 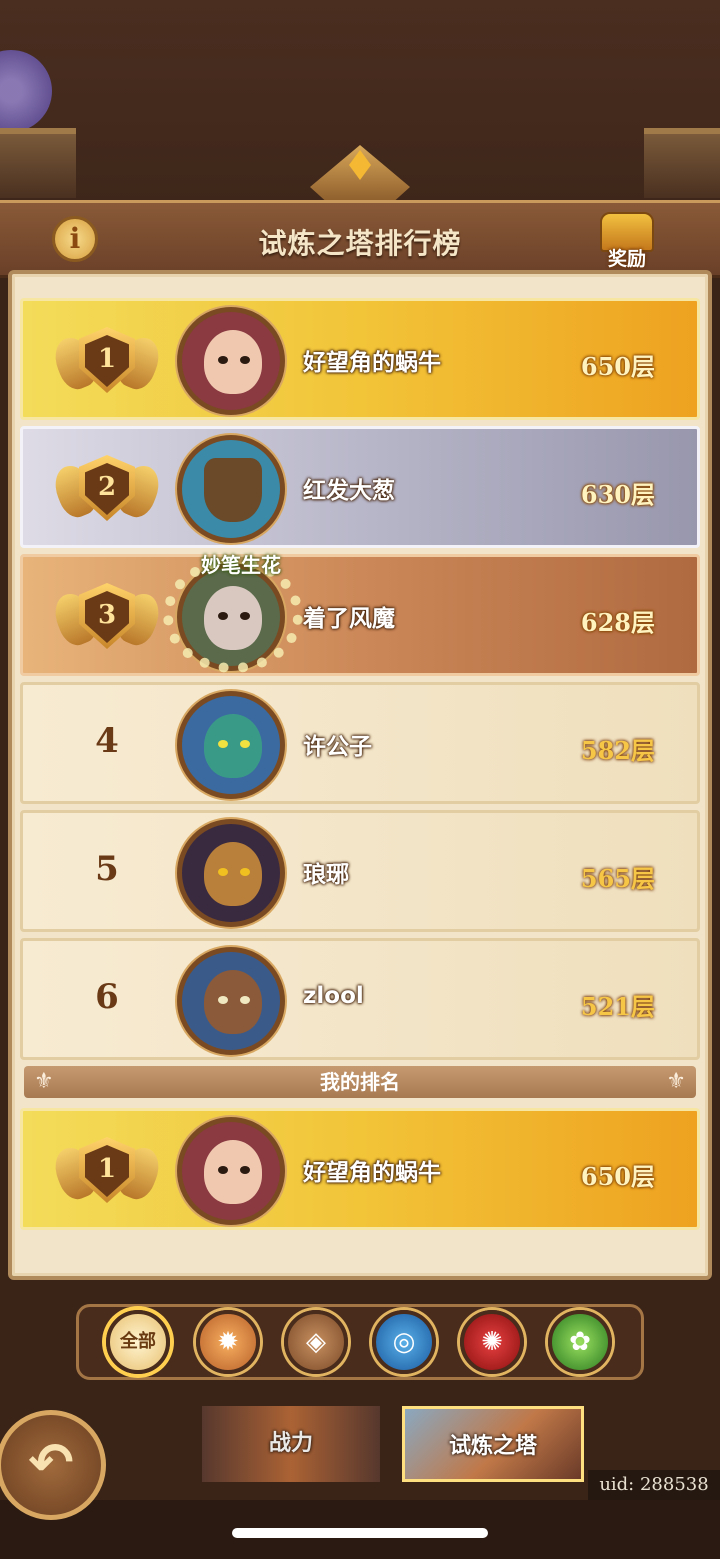 What do you see at coordinates (617, 750) in the screenshot?
I see `score: 582层` at bounding box center [617, 750].